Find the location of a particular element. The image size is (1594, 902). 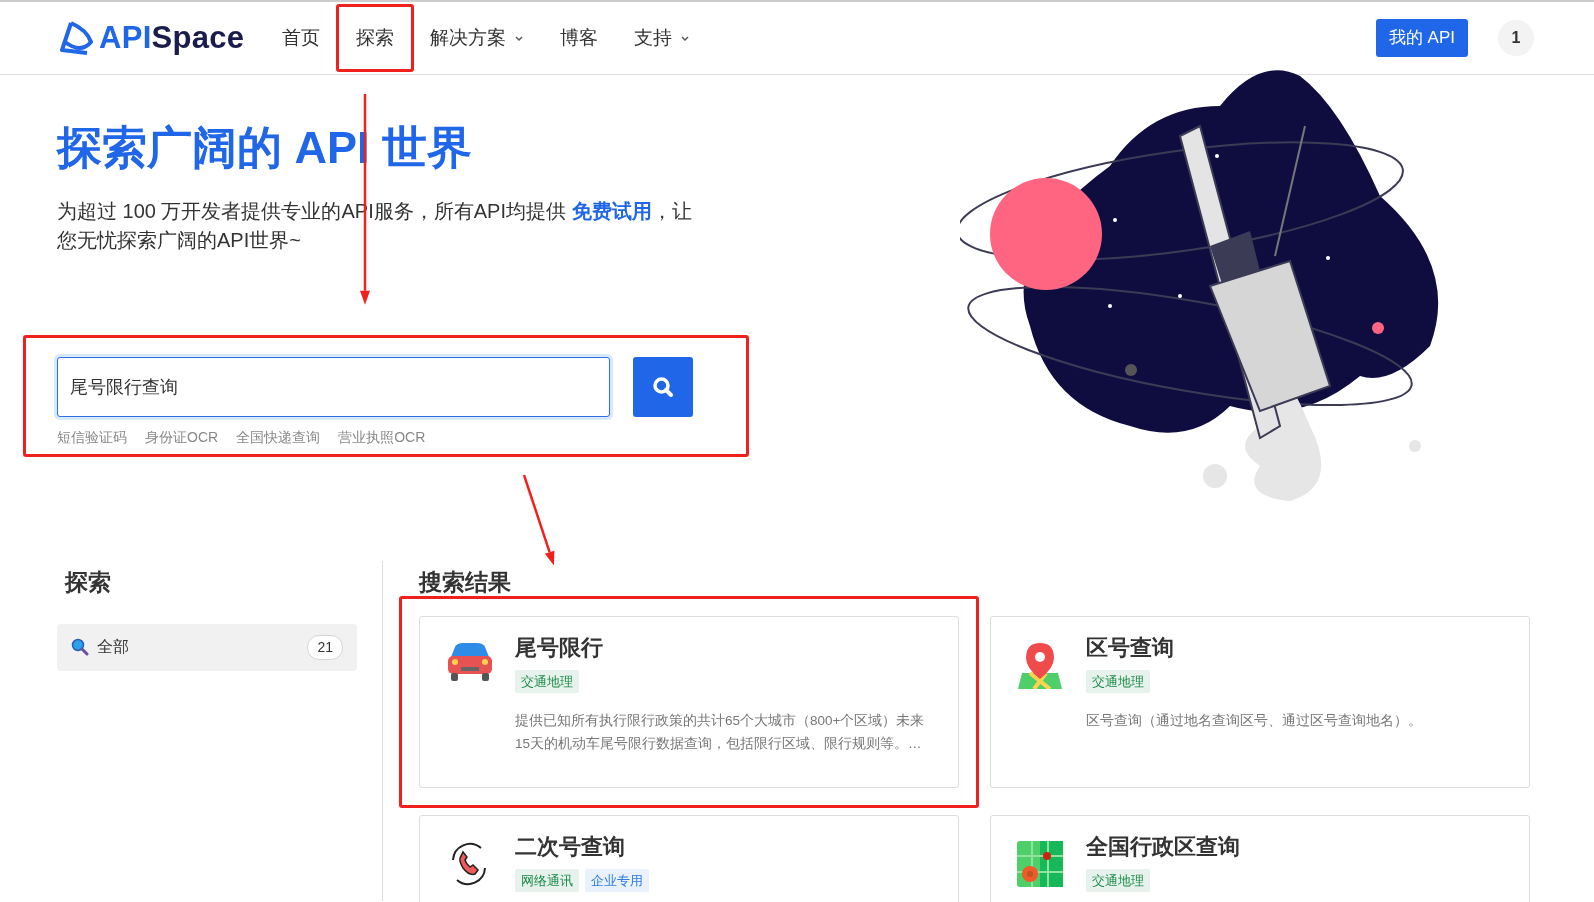

category-tag: 网络通讯 is located at coordinates (547, 880).